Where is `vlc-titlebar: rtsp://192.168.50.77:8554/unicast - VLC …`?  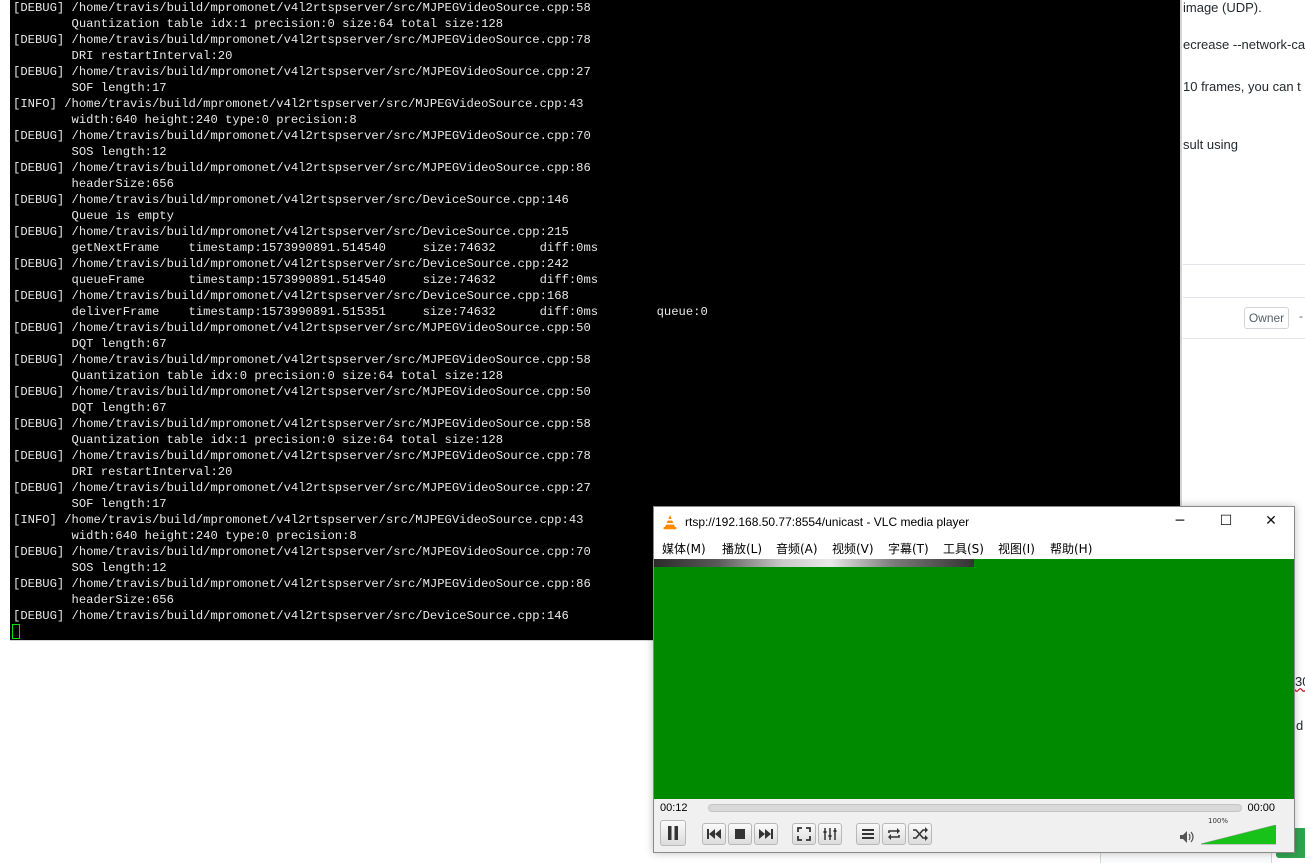
vlc-titlebar: rtsp://192.168.50.77:8554/unicast - VLC … is located at coordinates (974, 522).